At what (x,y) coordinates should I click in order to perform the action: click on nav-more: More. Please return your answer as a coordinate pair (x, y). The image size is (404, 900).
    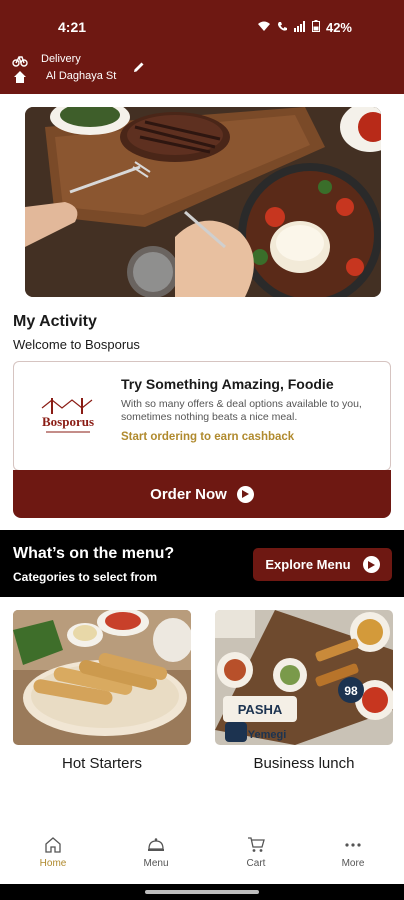
    Looking at the image, I should click on (353, 852).